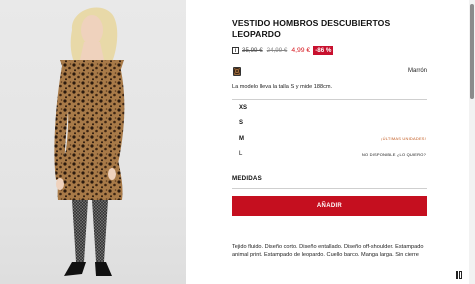 The image size is (475, 284). What do you see at coordinates (329, 108) in the screenshot?
I see `size-option-xs: XS` at bounding box center [329, 108].